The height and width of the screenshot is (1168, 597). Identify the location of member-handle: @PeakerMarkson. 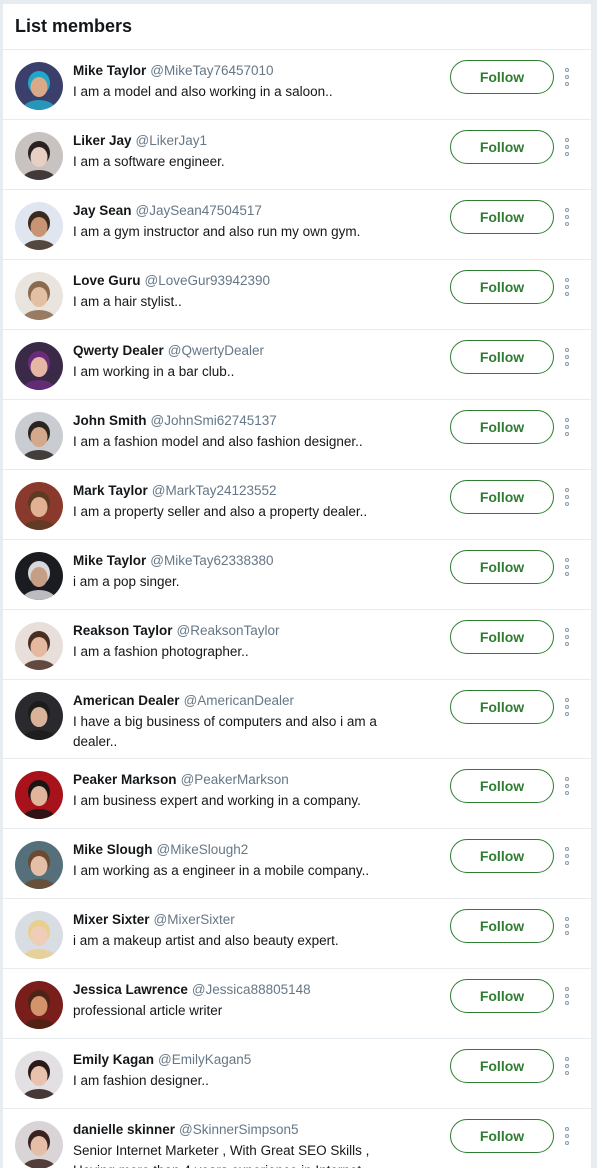
(235, 779).